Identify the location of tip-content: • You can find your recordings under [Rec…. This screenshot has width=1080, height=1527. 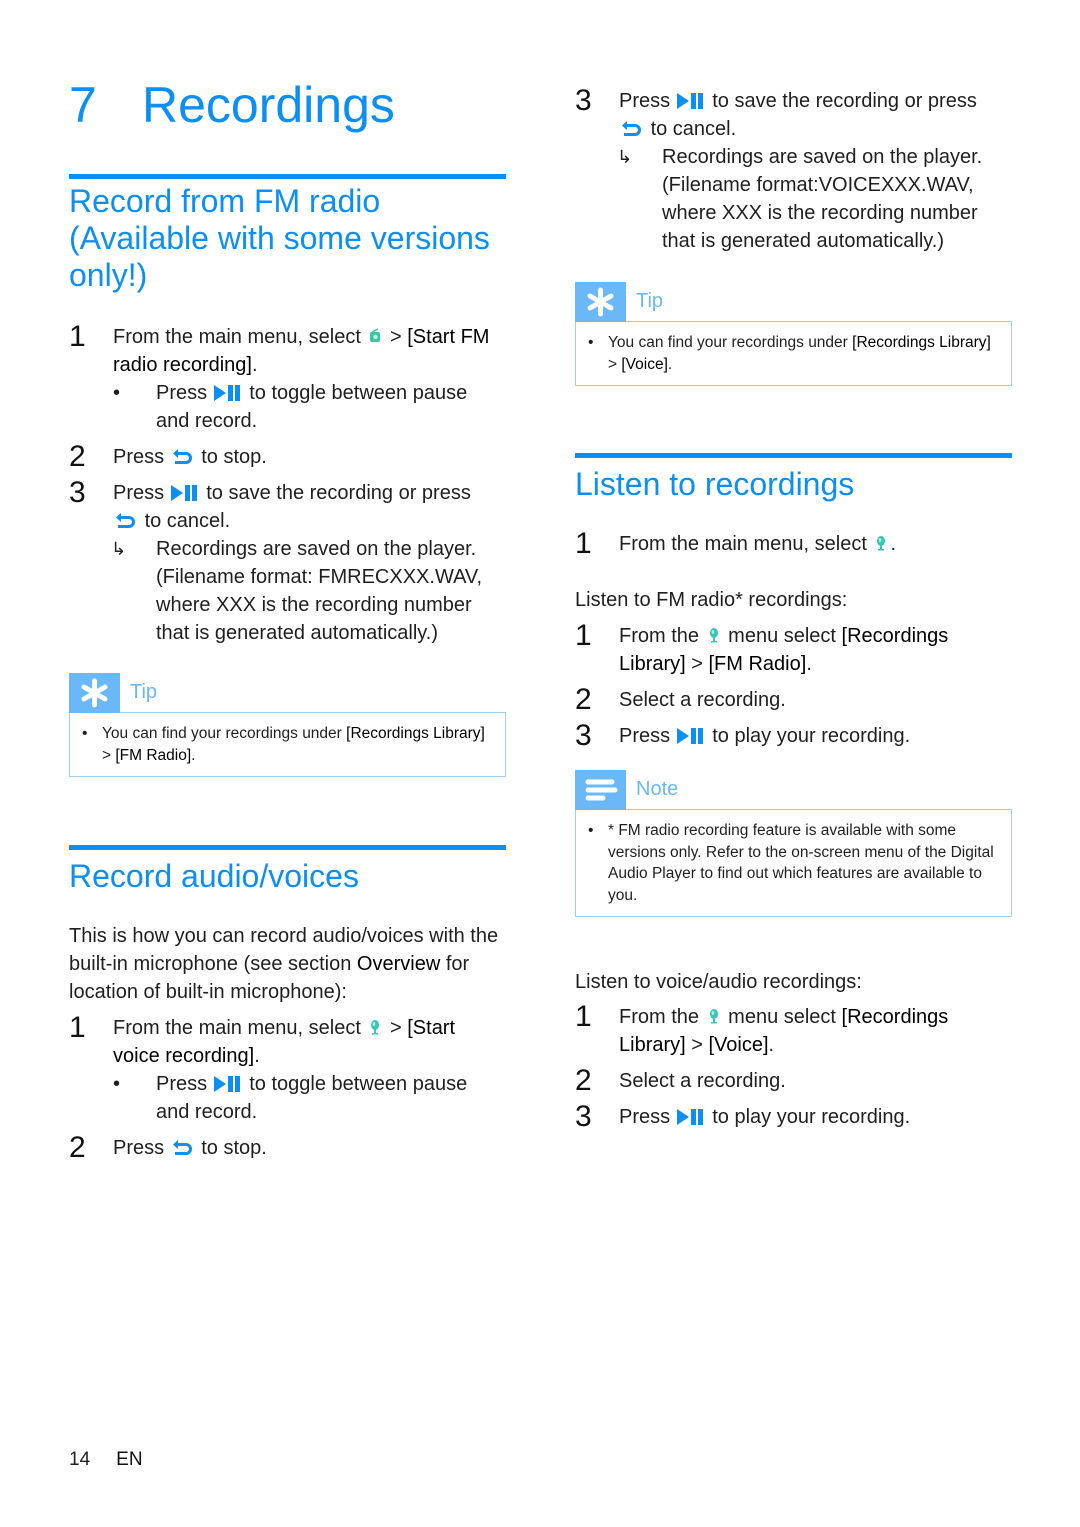
(793, 353).